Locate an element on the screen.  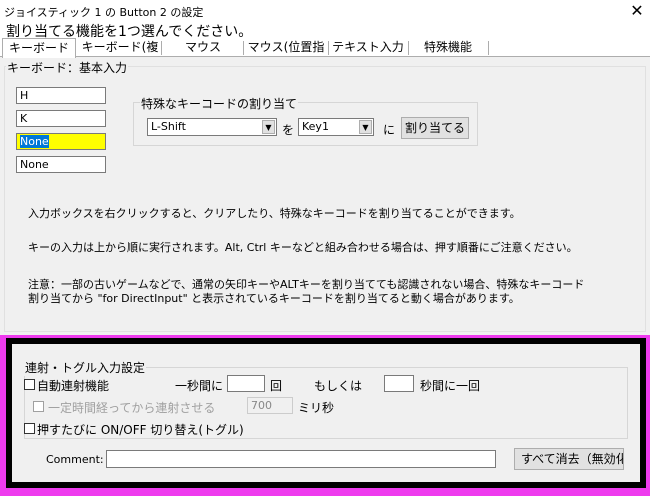
window-title: ジョイスティック 1 の Button 2 の設定 is located at coordinates (104, 12).